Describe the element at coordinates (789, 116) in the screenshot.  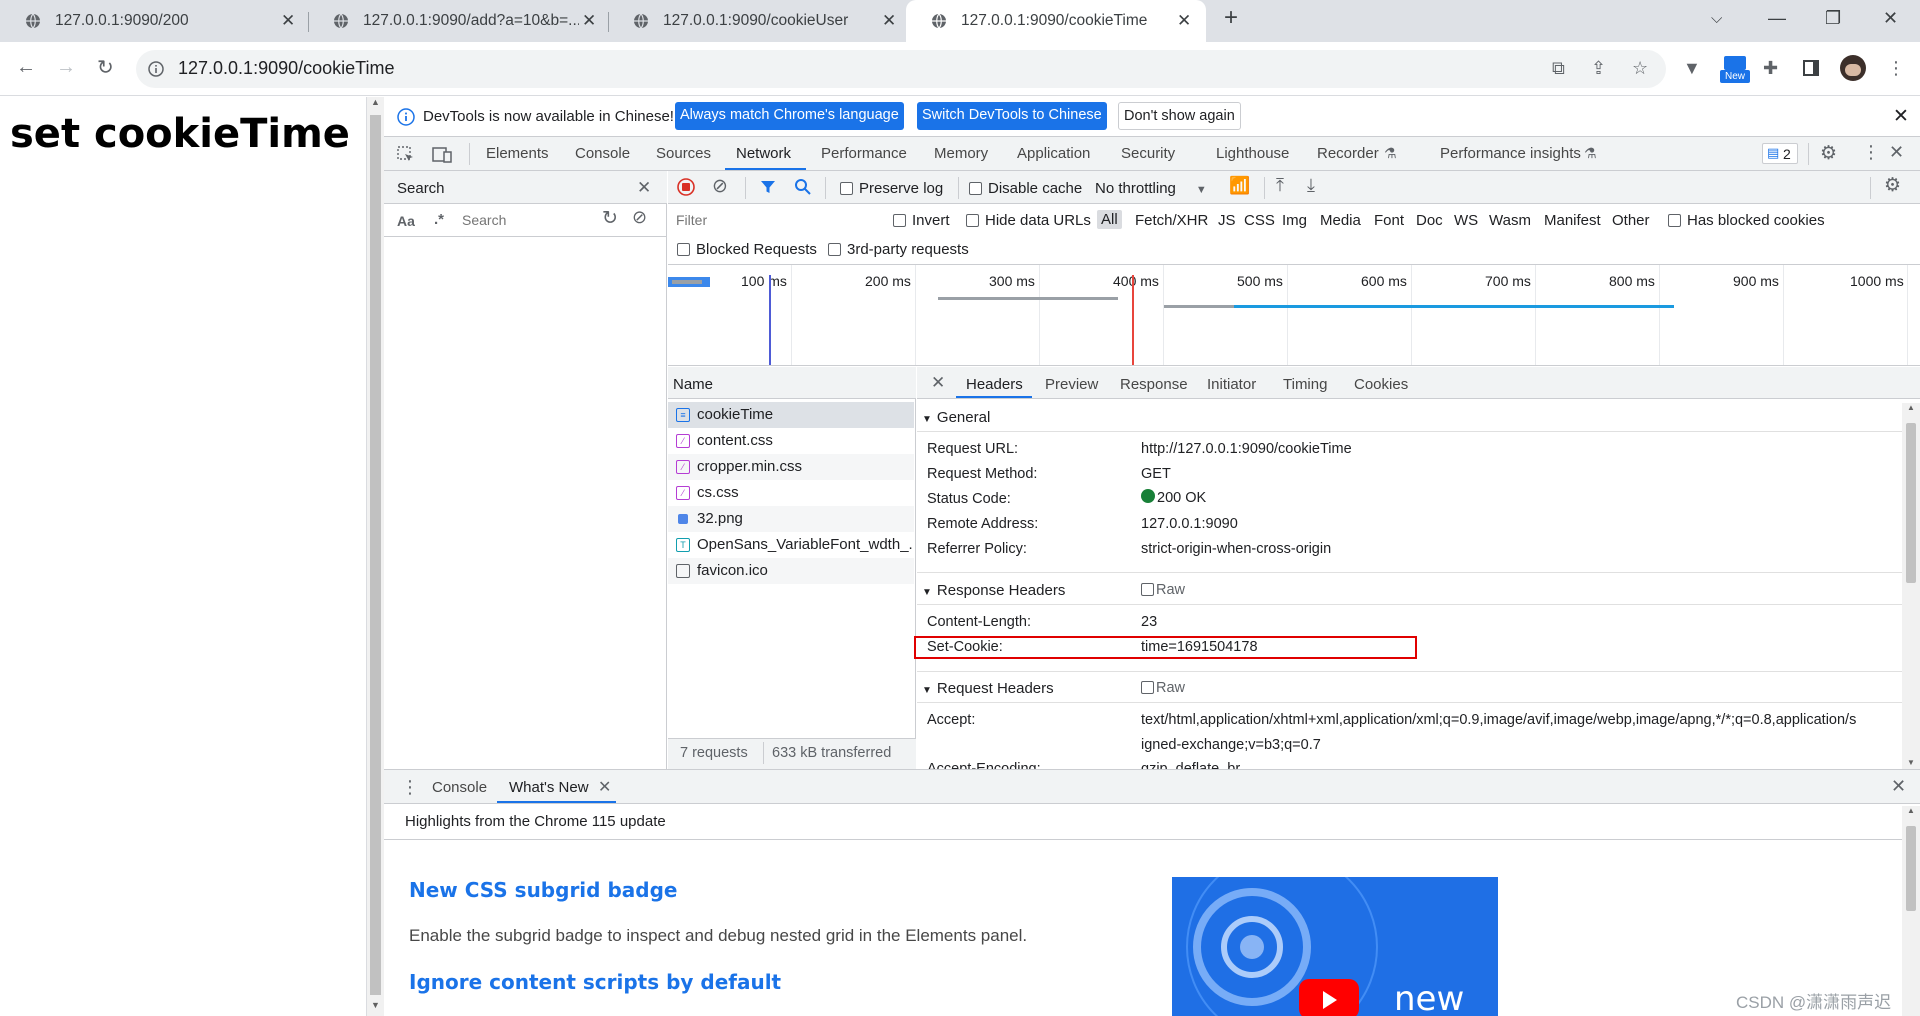
I see `always-match-language-button: Always match Chrome's language` at that location.